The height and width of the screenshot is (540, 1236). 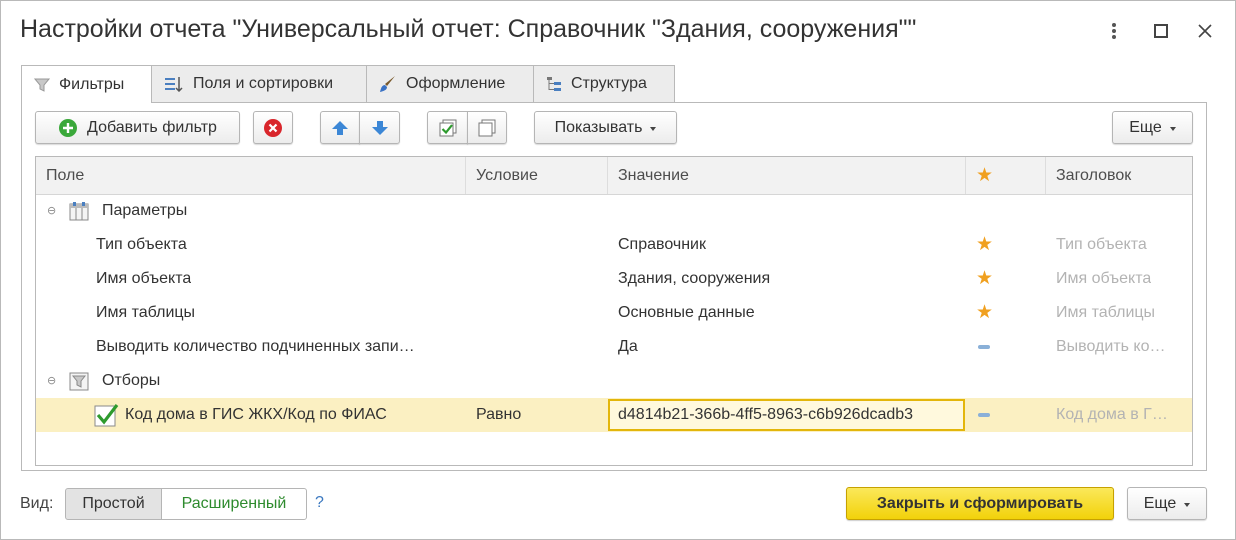 What do you see at coordinates (141, 244) in the screenshot?
I see `field-cell: Тип объекта` at bounding box center [141, 244].